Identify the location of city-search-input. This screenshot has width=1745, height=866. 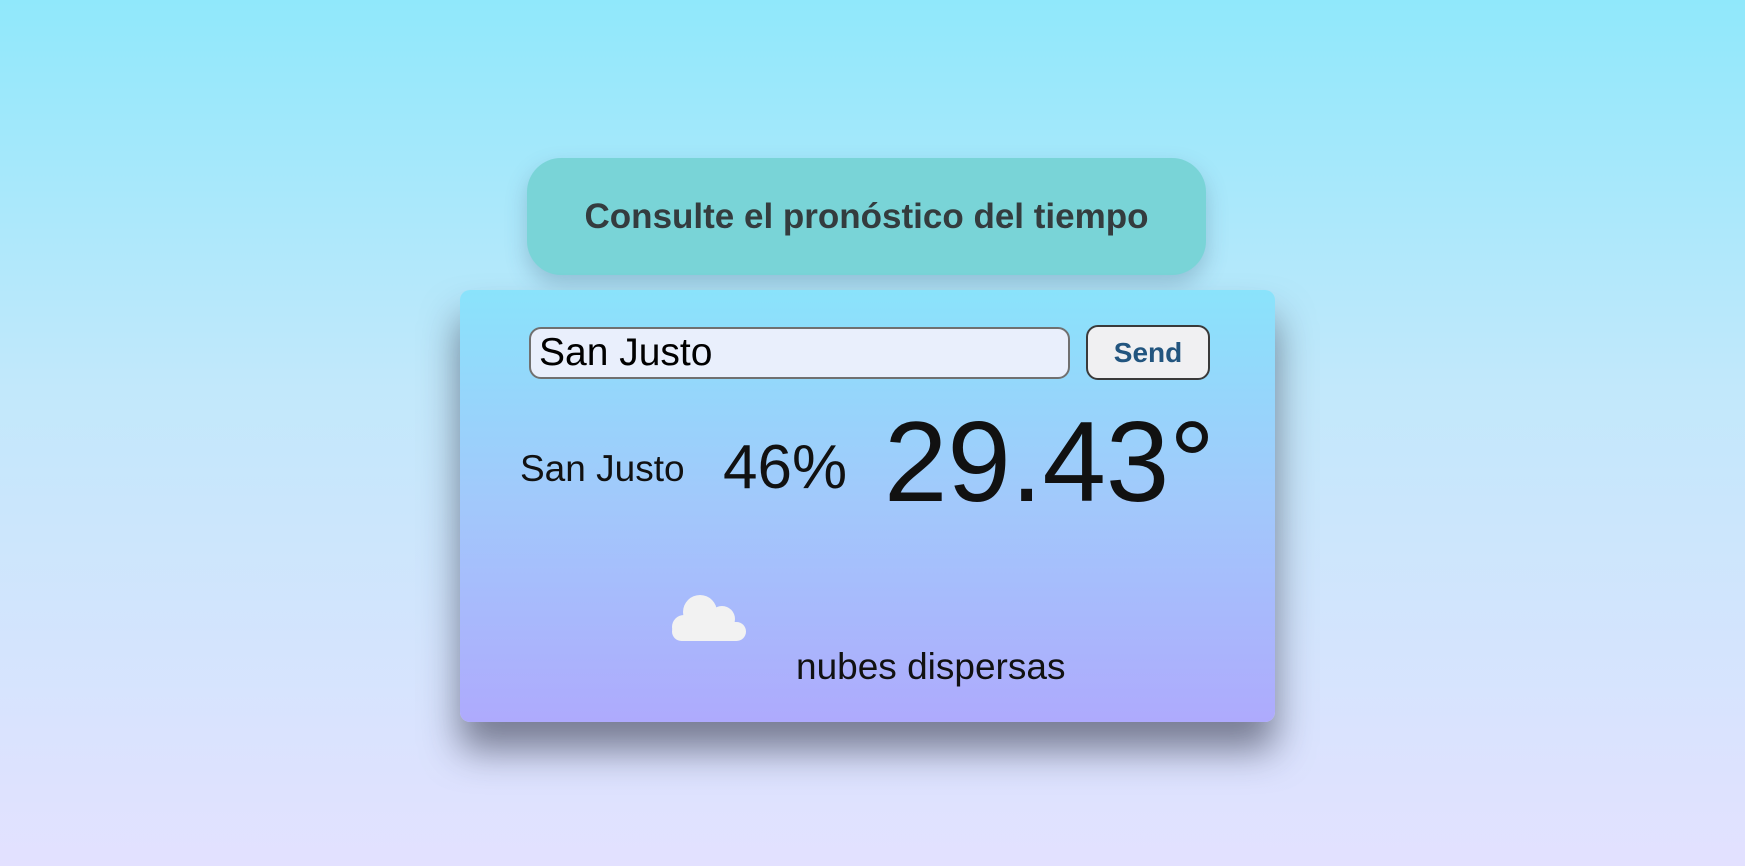
(799, 353).